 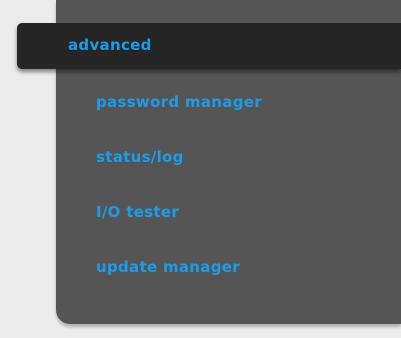 I want to click on submenu-item-io-tester: I/O tester, so click(x=137, y=212).